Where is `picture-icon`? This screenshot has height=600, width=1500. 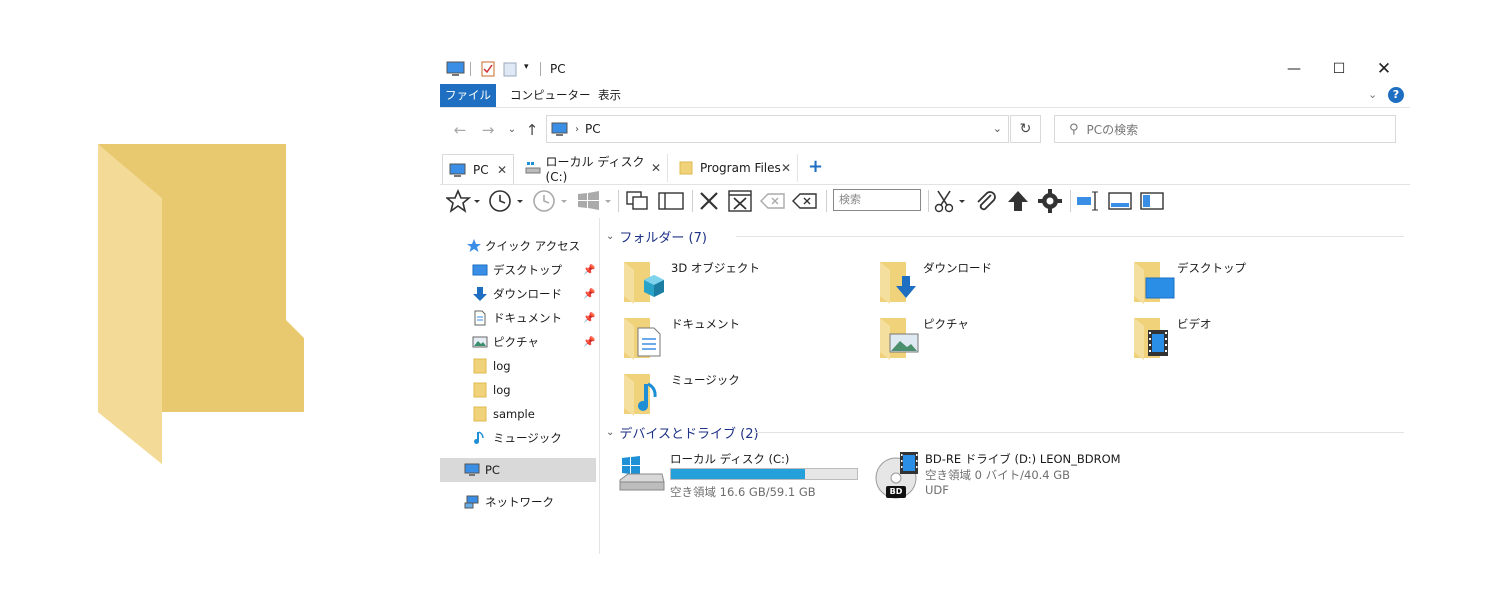
picture-icon is located at coordinates (899, 339).